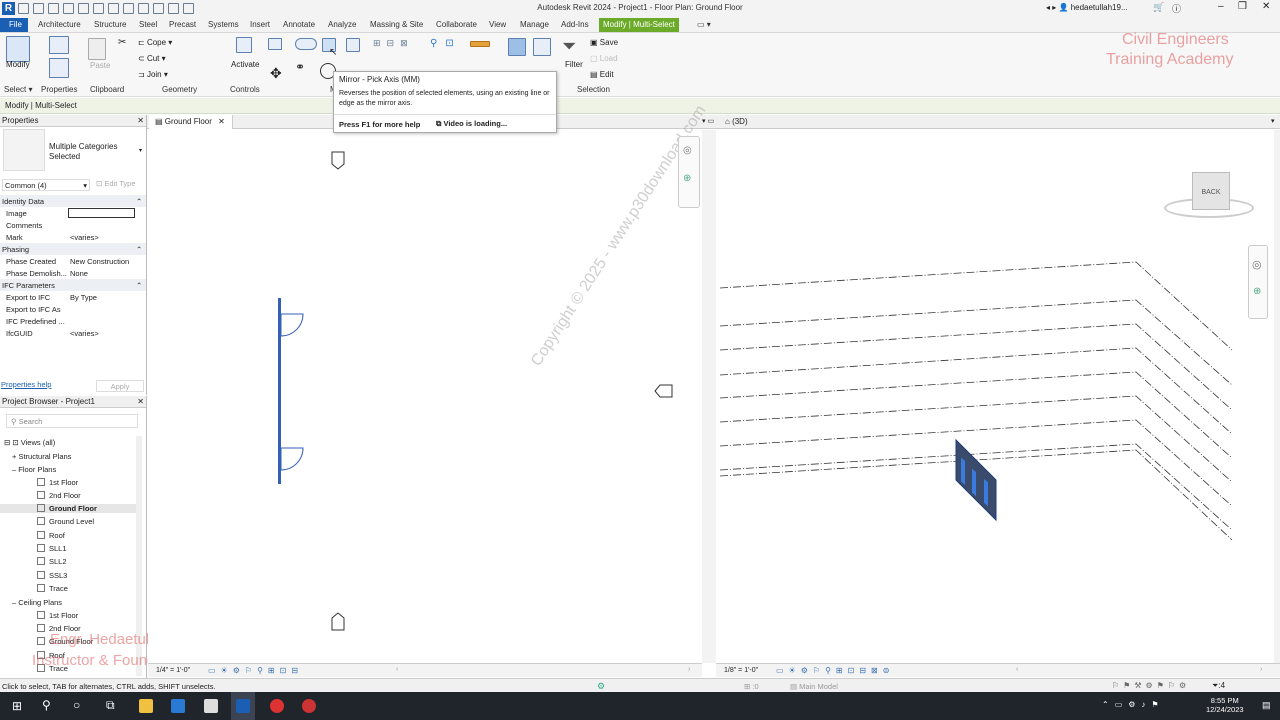 This screenshot has width=1280, height=720. I want to click on tab-insert: Insert, so click(260, 24).